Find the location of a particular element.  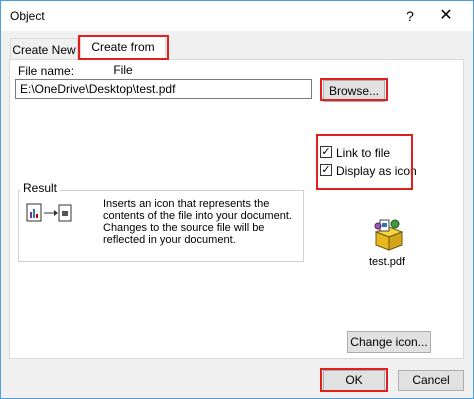

insert-icon-illustration is located at coordinates (49, 212).